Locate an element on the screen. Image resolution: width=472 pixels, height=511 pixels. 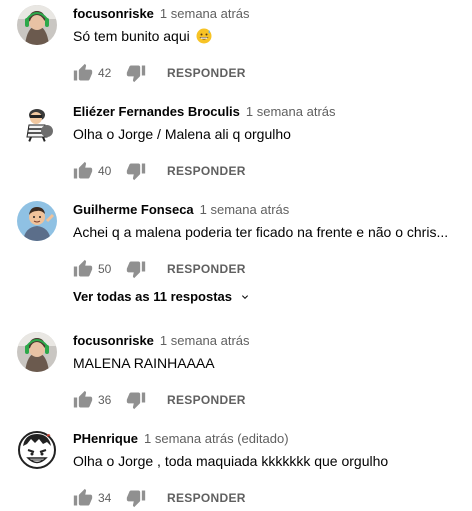
comment-text: Só tem bunito aqui is located at coordinates (142, 36).